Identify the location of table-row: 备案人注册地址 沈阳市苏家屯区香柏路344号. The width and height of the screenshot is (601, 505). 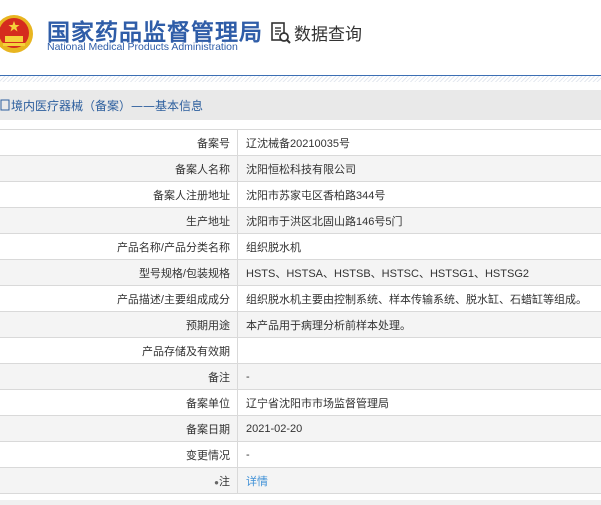
(300, 194).